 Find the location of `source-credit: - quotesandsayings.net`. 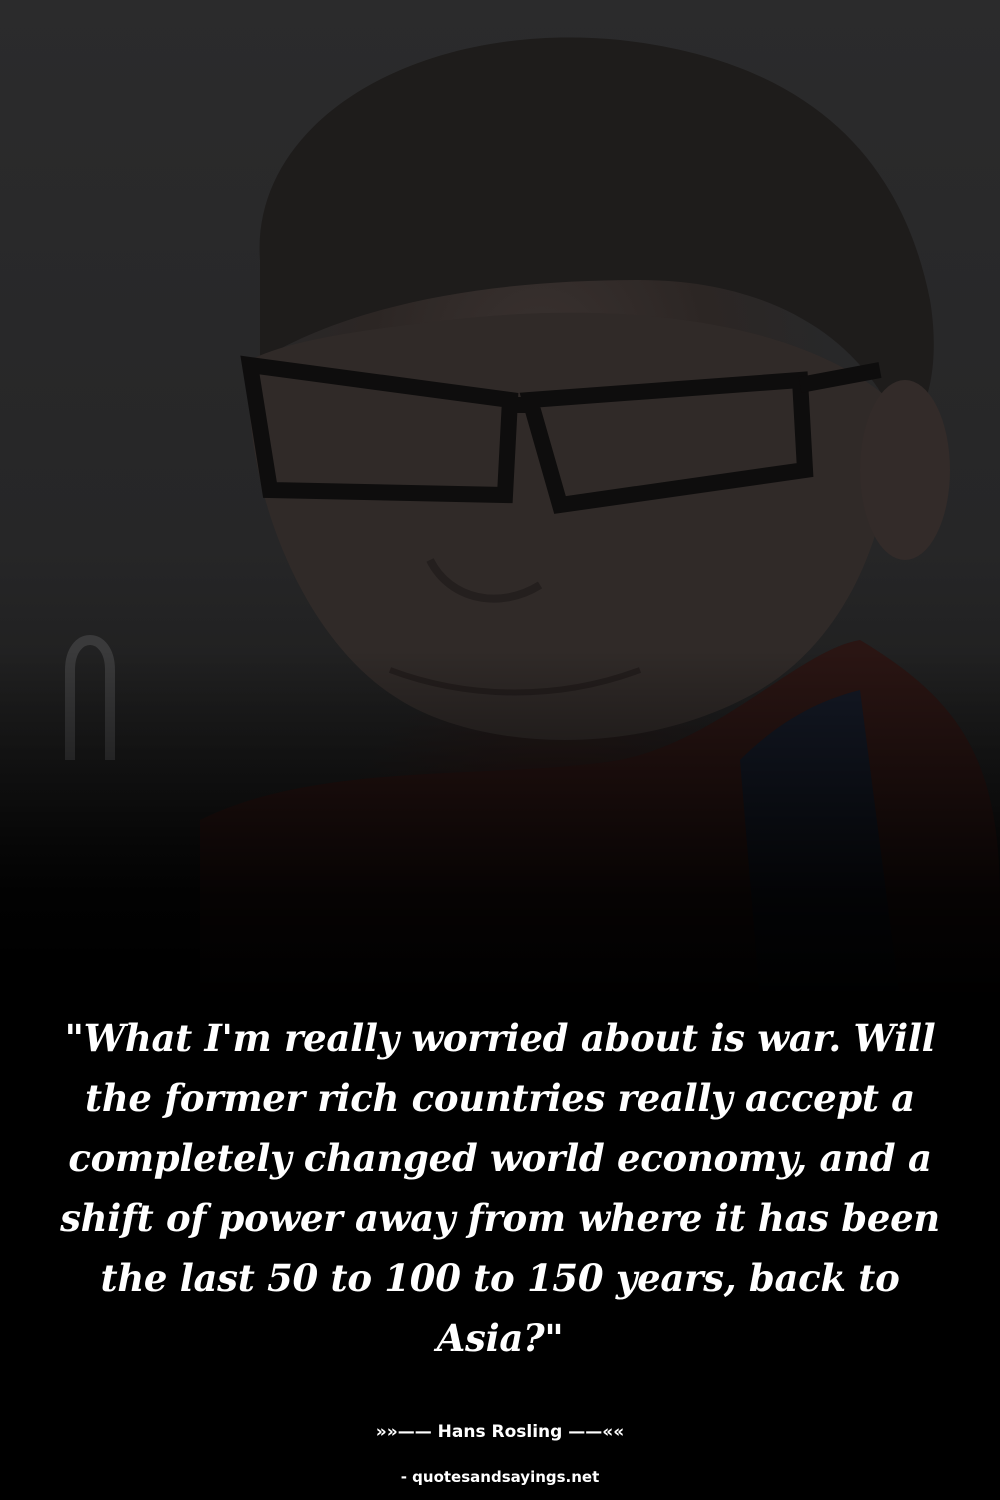

source-credit: - quotesandsayings.net is located at coordinates (500, 1477).